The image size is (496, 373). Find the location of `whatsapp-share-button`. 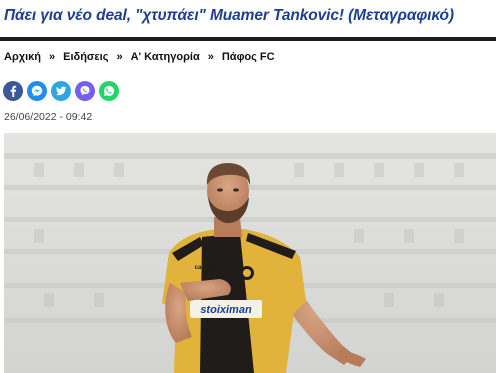

whatsapp-share-button is located at coordinates (109, 91).